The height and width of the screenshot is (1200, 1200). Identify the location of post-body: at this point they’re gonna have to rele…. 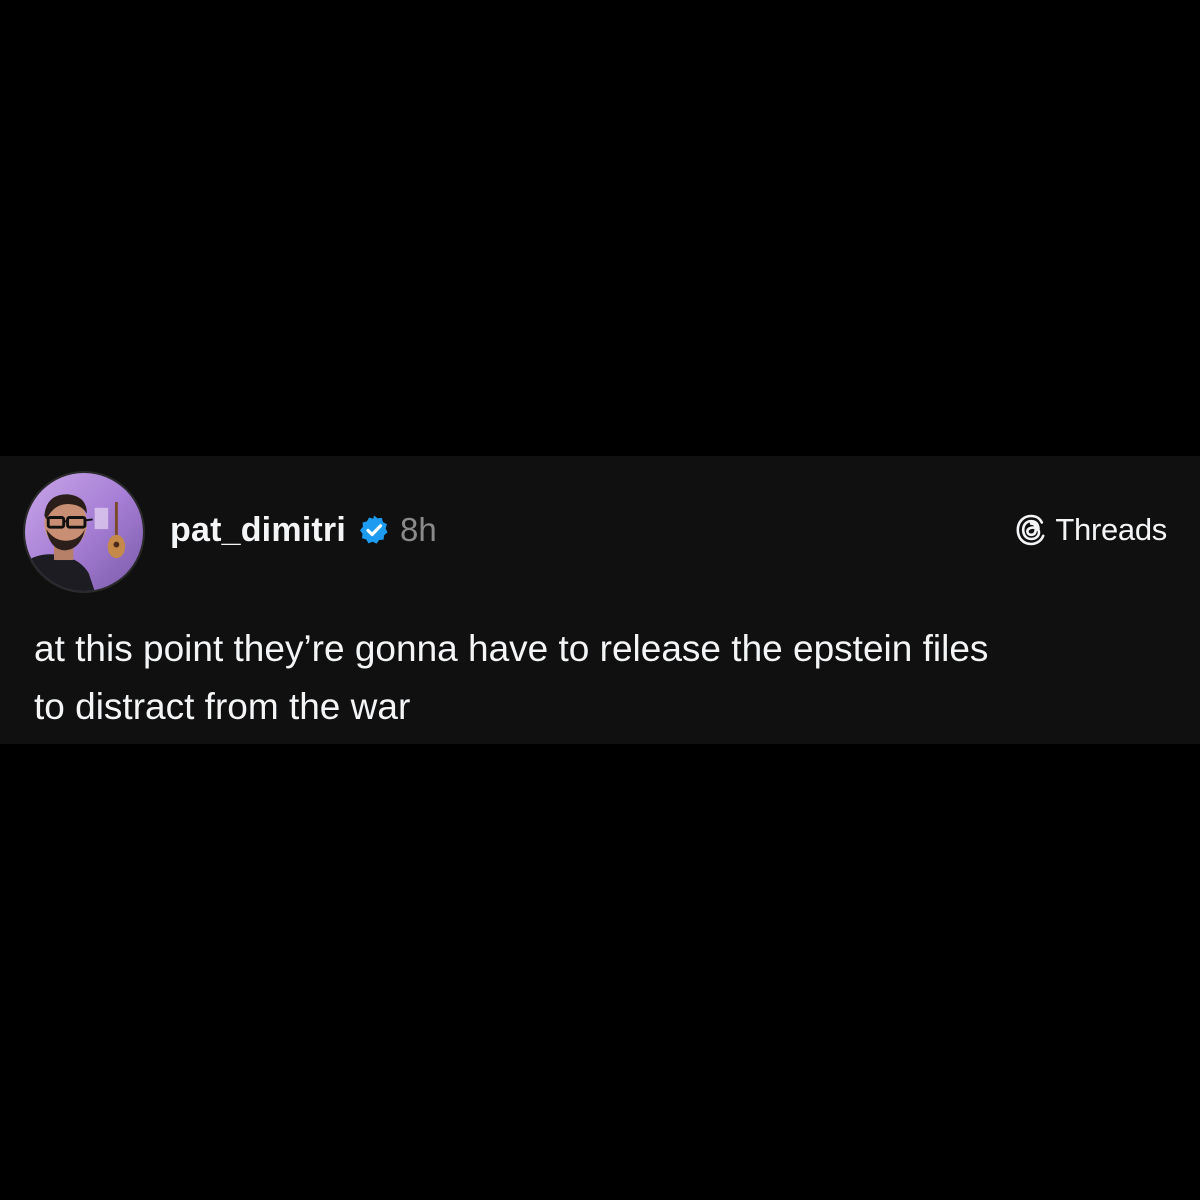
(604, 678).